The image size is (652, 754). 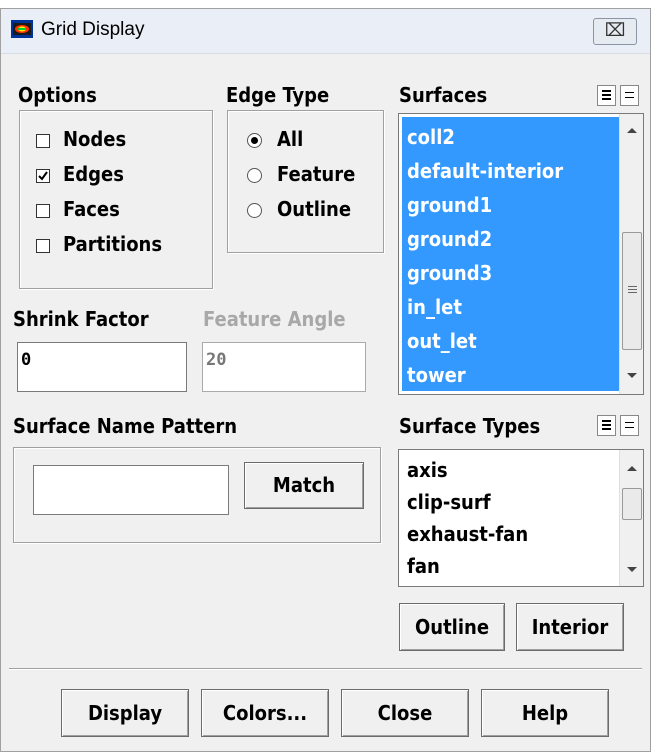 I want to click on feature-radio, so click(x=254, y=175).